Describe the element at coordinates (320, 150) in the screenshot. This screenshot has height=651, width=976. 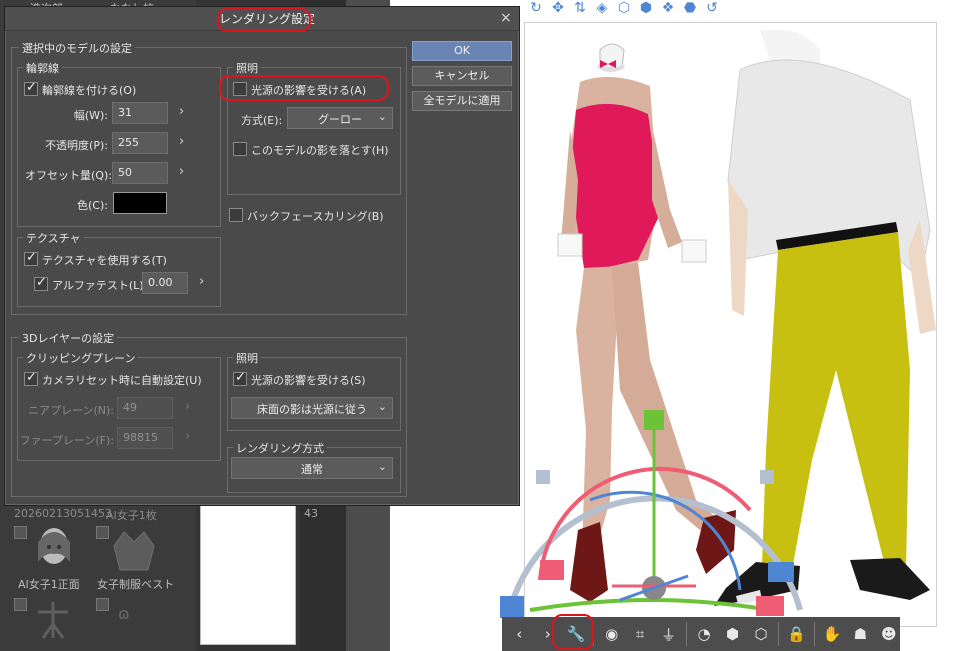
I see `cast-shadow-label: このモデルの影を落とす(H)` at that location.